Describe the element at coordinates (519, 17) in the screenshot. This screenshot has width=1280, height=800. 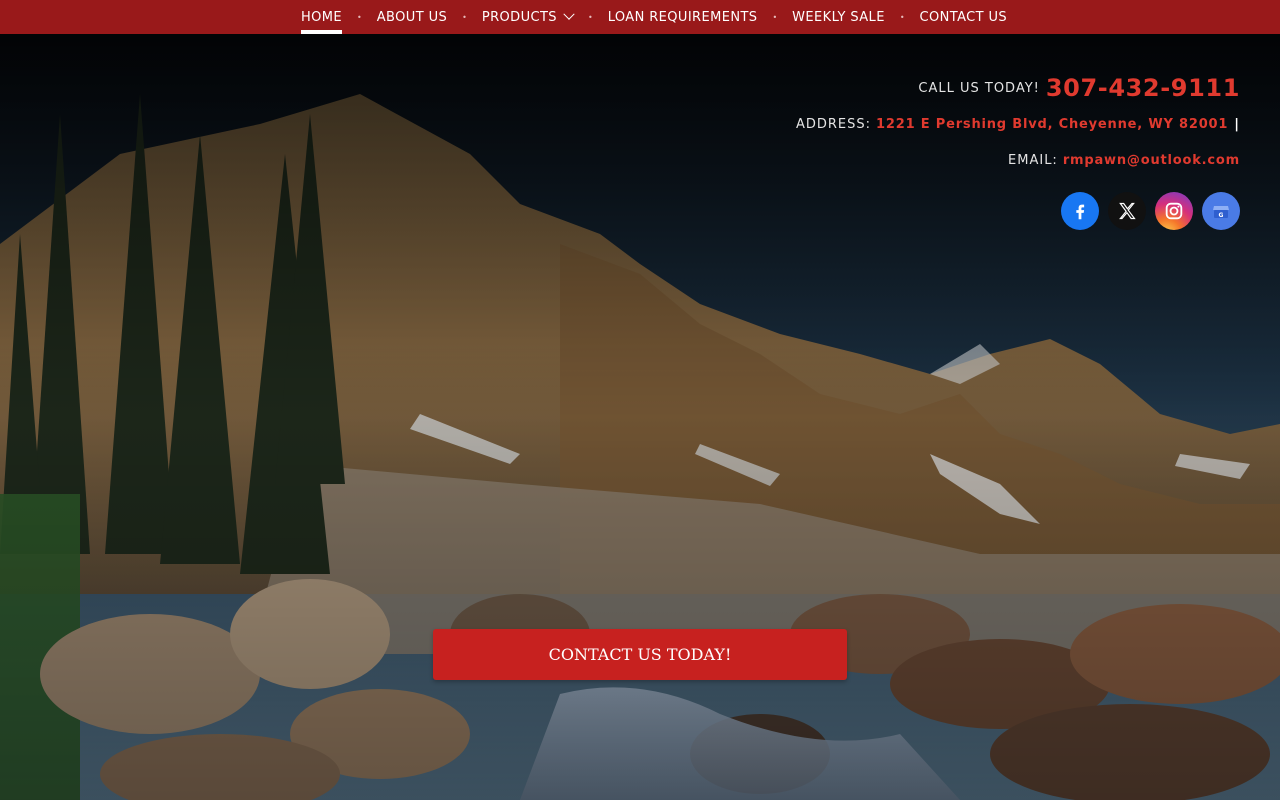
I see `nav-label-products: PRODUCTS` at that location.